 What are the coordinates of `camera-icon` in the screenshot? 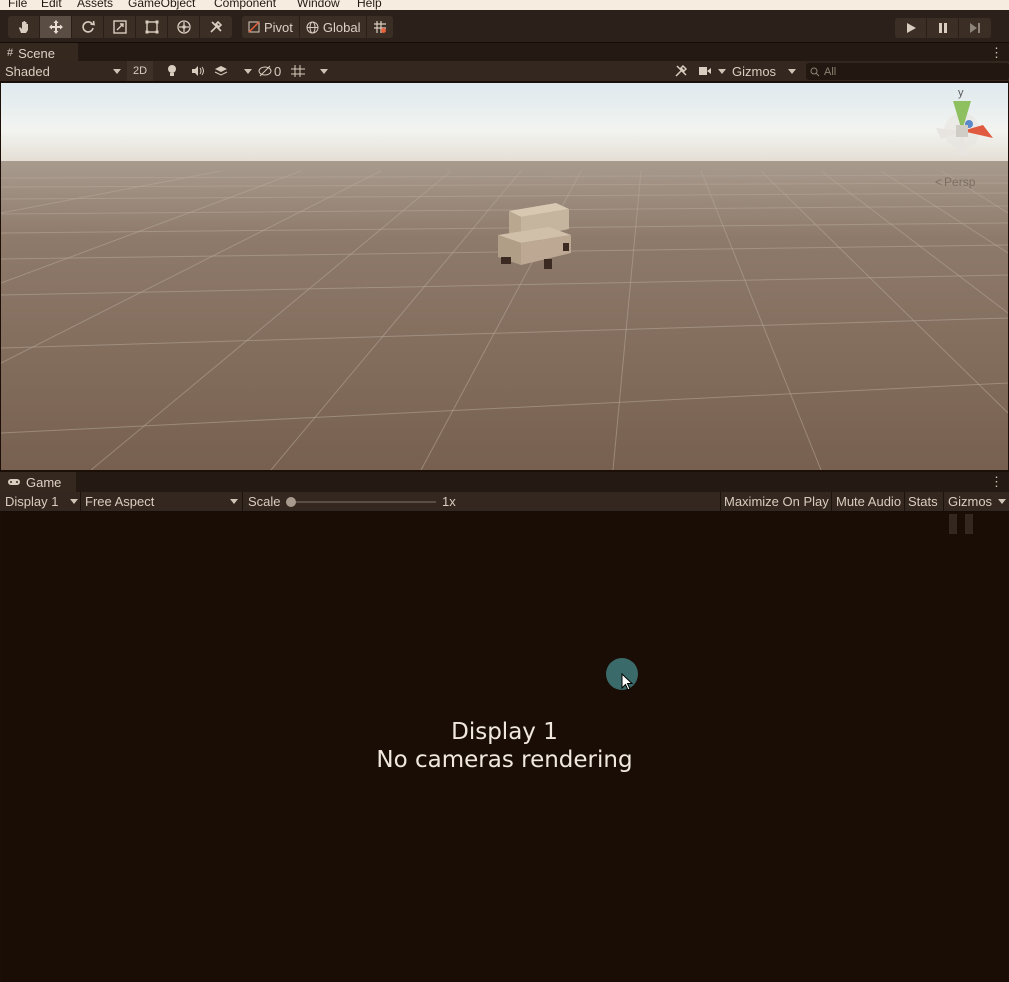 It's located at (705, 71).